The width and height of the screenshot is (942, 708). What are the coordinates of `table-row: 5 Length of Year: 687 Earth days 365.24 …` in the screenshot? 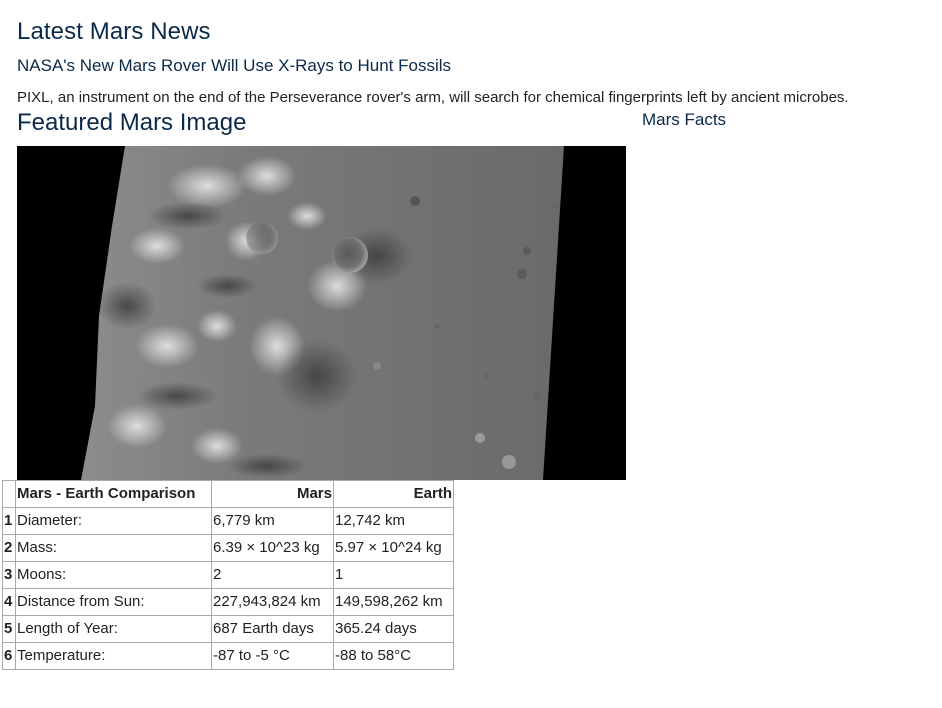 It's located at (228, 629).